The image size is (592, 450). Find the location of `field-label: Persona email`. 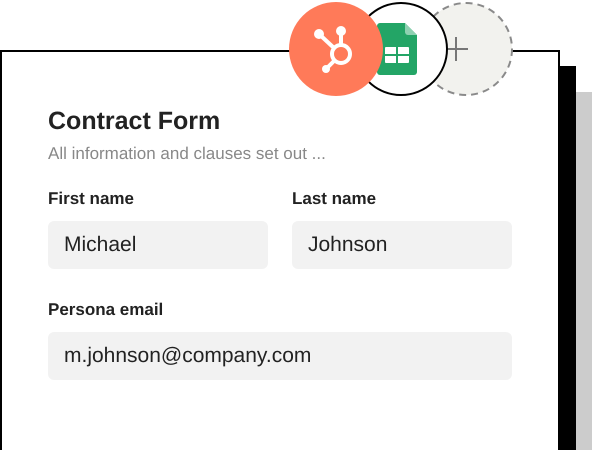

field-label: Persona email is located at coordinates (106, 310).